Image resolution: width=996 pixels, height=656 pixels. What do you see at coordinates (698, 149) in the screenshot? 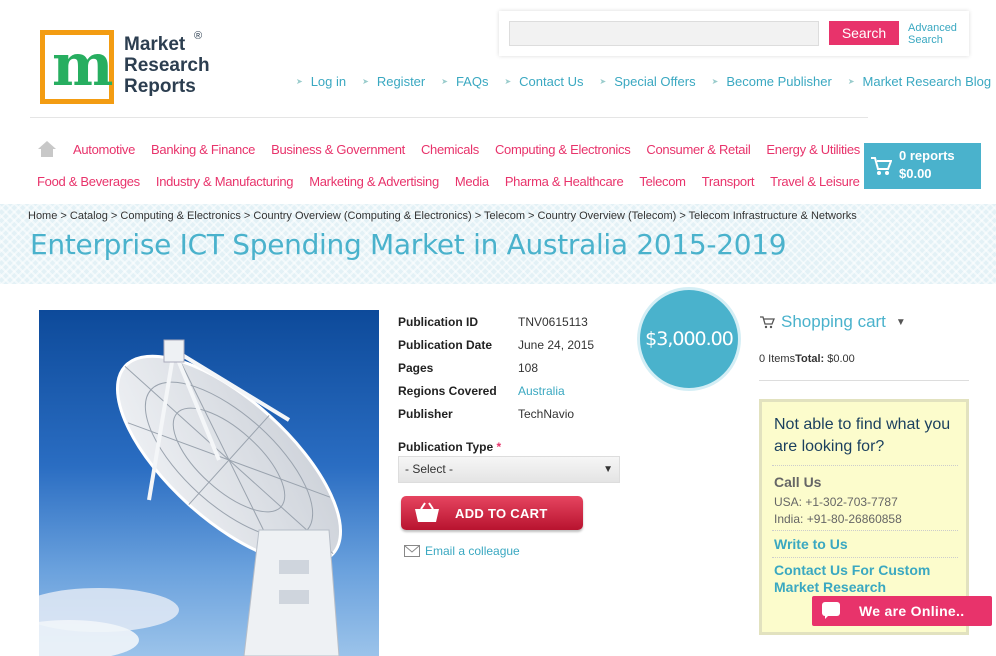
I see `category-consumer-retail: Consumer & Retail` at bounding box center [698, 149].